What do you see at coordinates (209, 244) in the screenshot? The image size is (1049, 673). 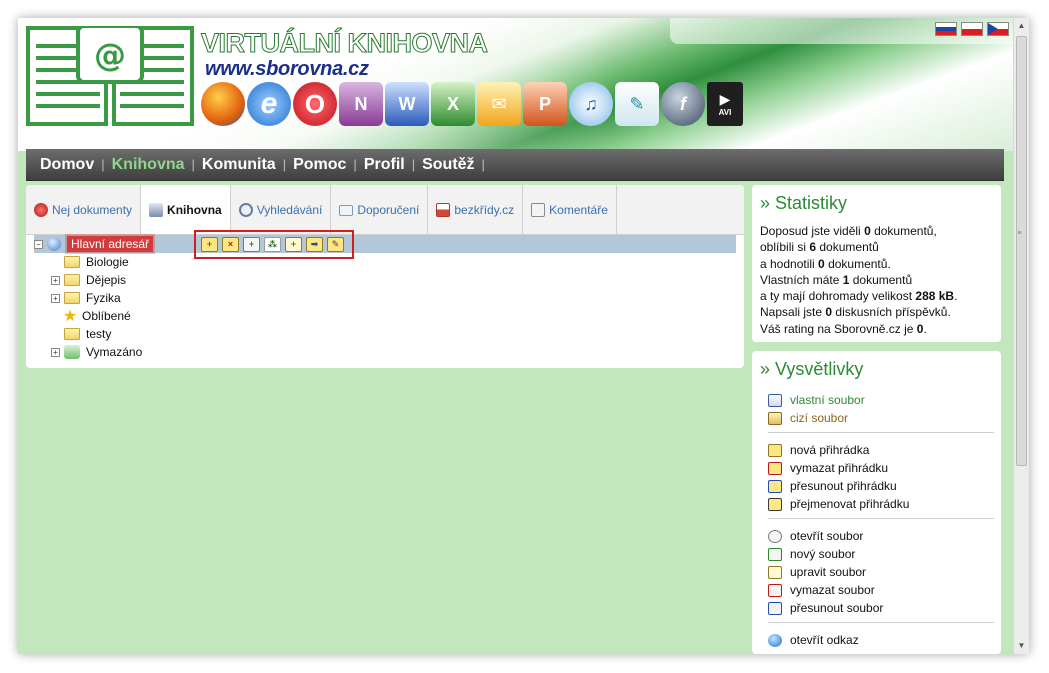 I see `new-folder-icon: +` at bounding box center [209, 244].